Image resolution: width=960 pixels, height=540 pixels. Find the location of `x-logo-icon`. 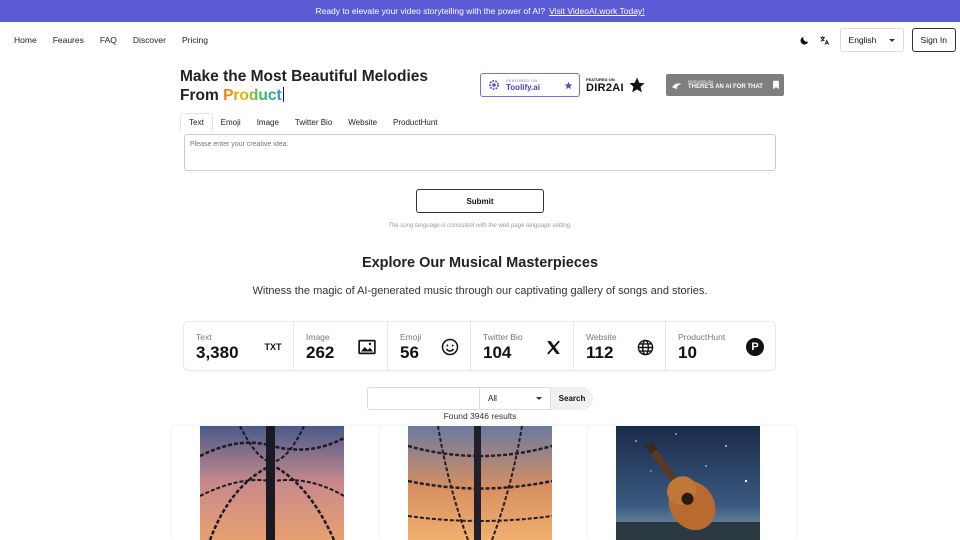

x-logo-icon is located at coordinates (553, 347).